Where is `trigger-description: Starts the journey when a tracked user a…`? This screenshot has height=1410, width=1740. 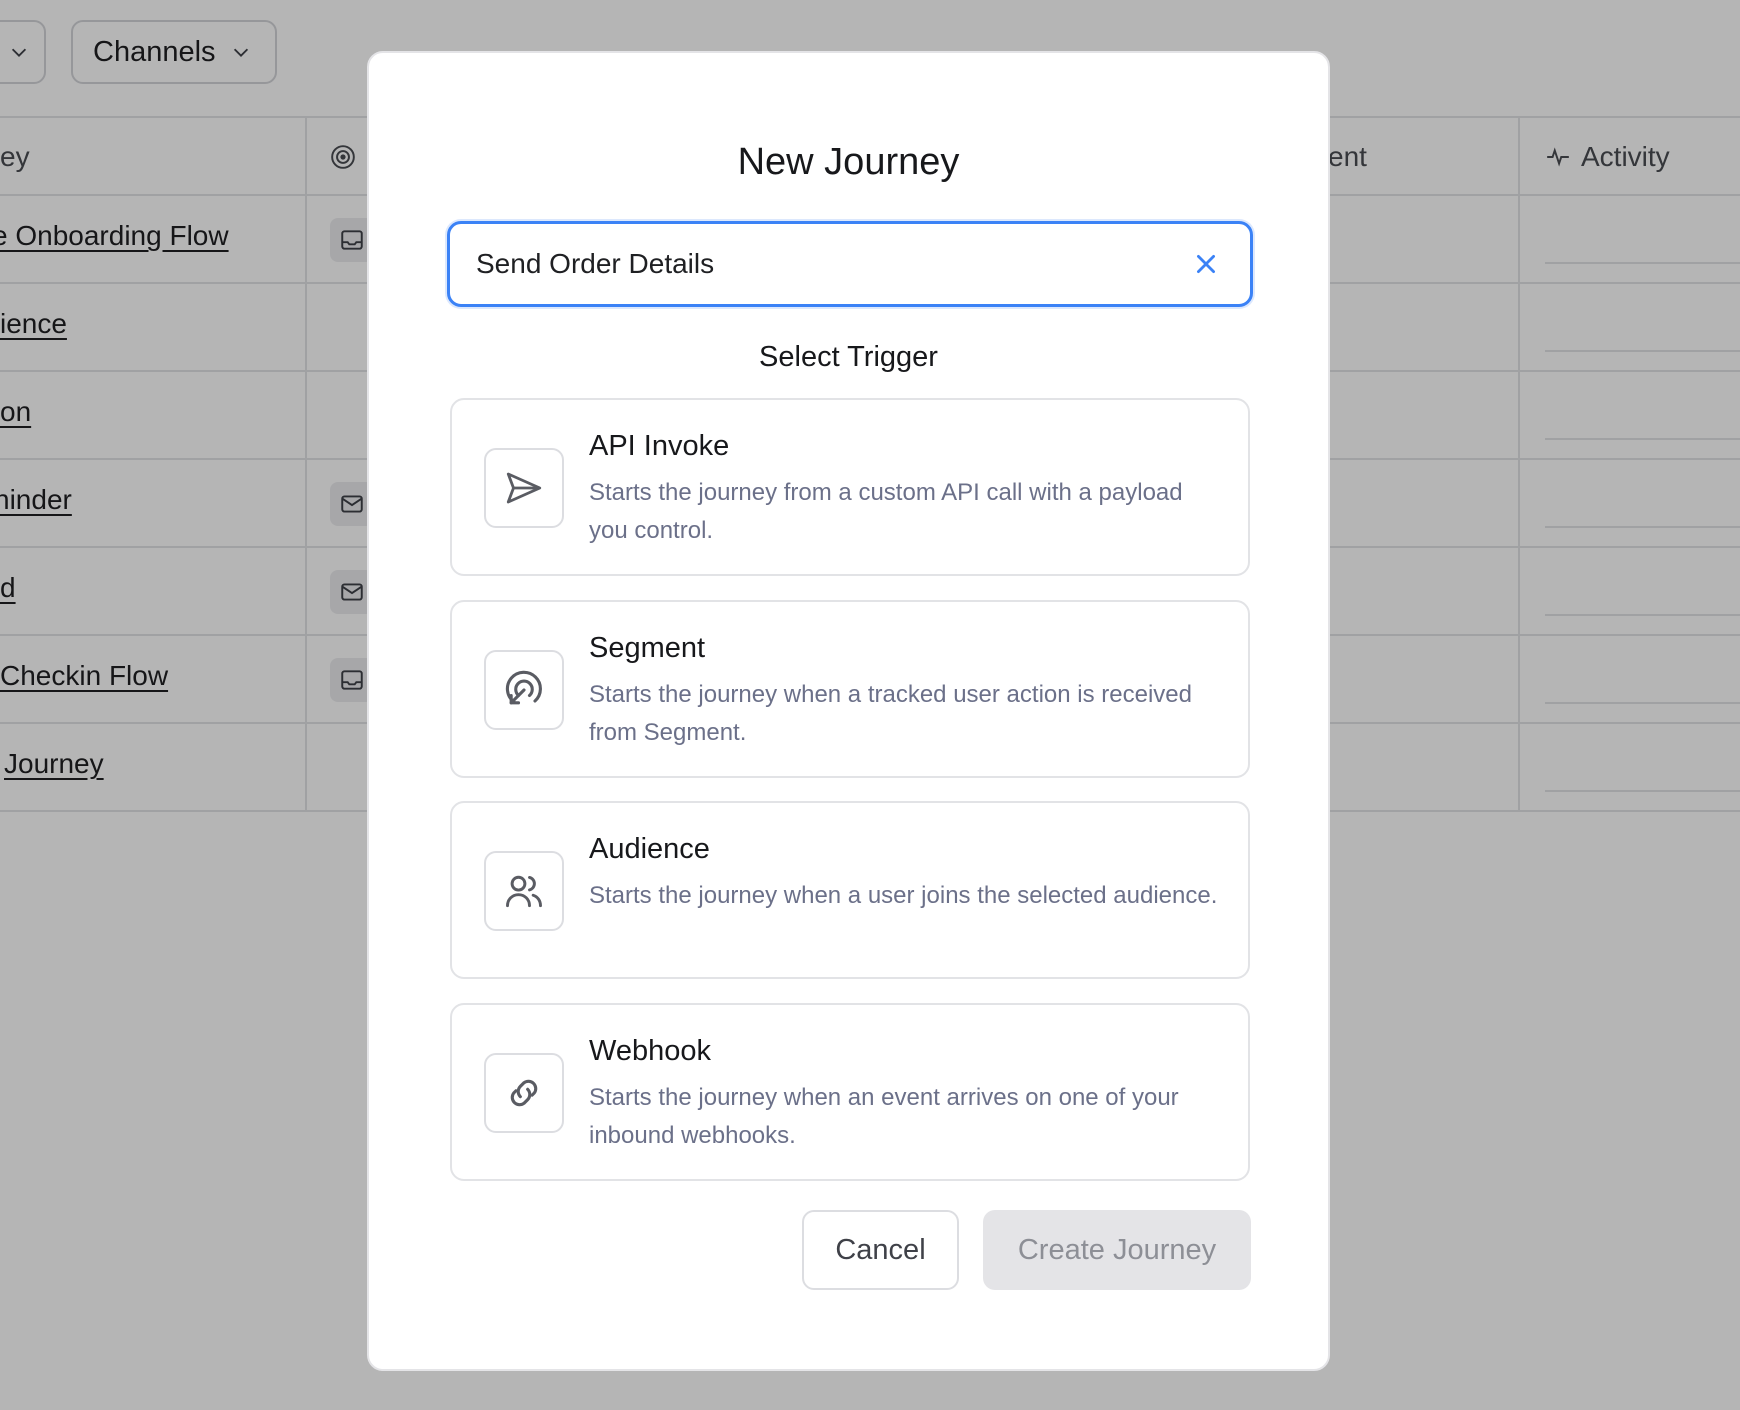
trigger-description: Starts the journey when a tracked user a… is located at coordinates (890, 713).